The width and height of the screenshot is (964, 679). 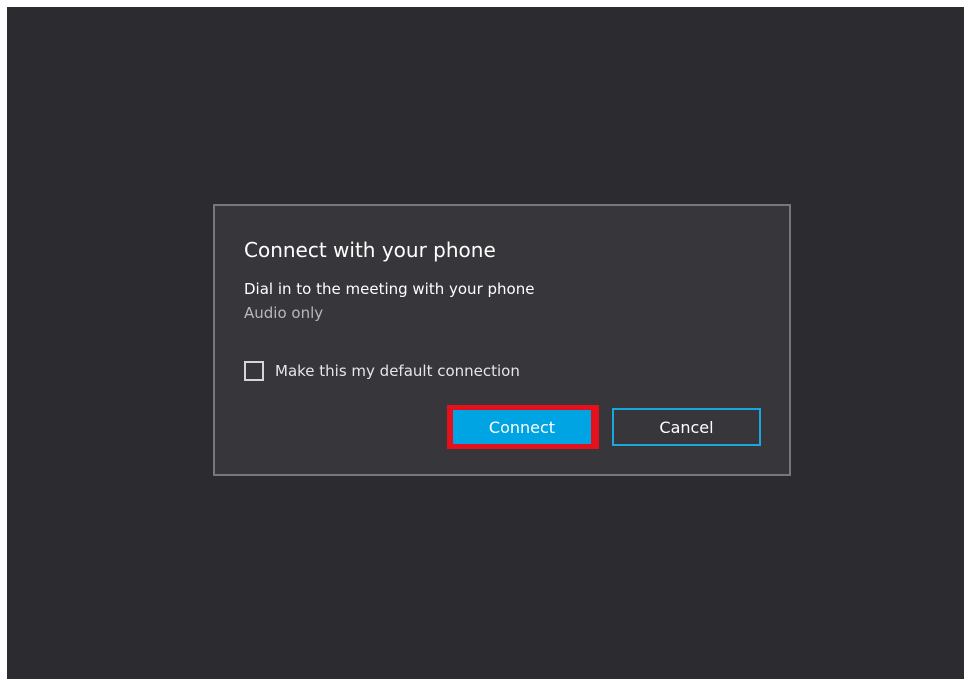 What do you see at coordinates (370, 250) in the screenshot?
I see `dialog-title: Connect with your phone` at bounding box center [370, 250].